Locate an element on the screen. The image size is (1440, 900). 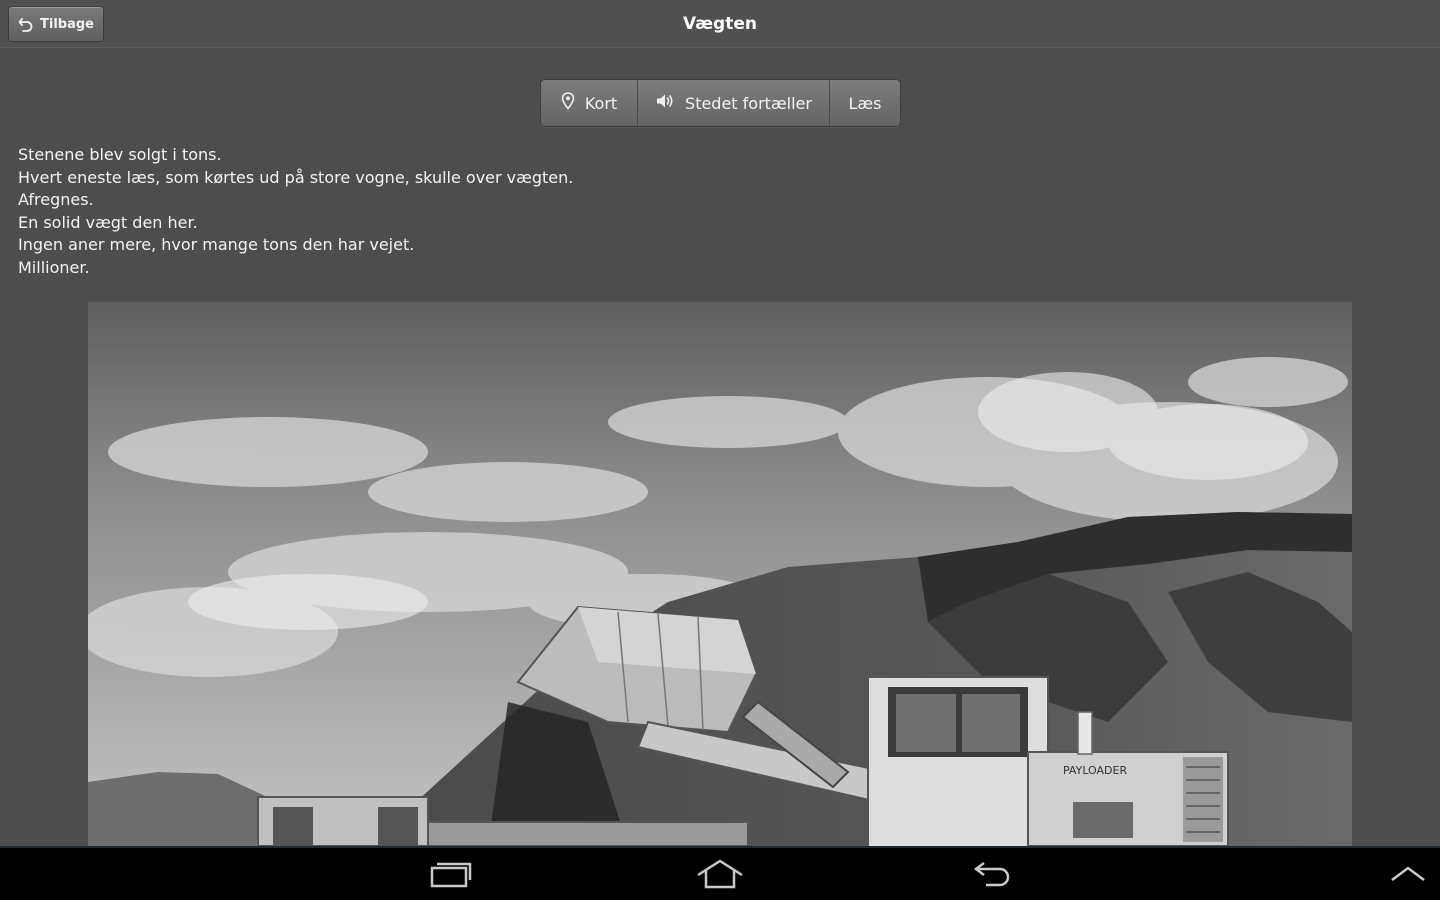
header-bar: Tilbage Vægten is located at coordinates (720, 24).